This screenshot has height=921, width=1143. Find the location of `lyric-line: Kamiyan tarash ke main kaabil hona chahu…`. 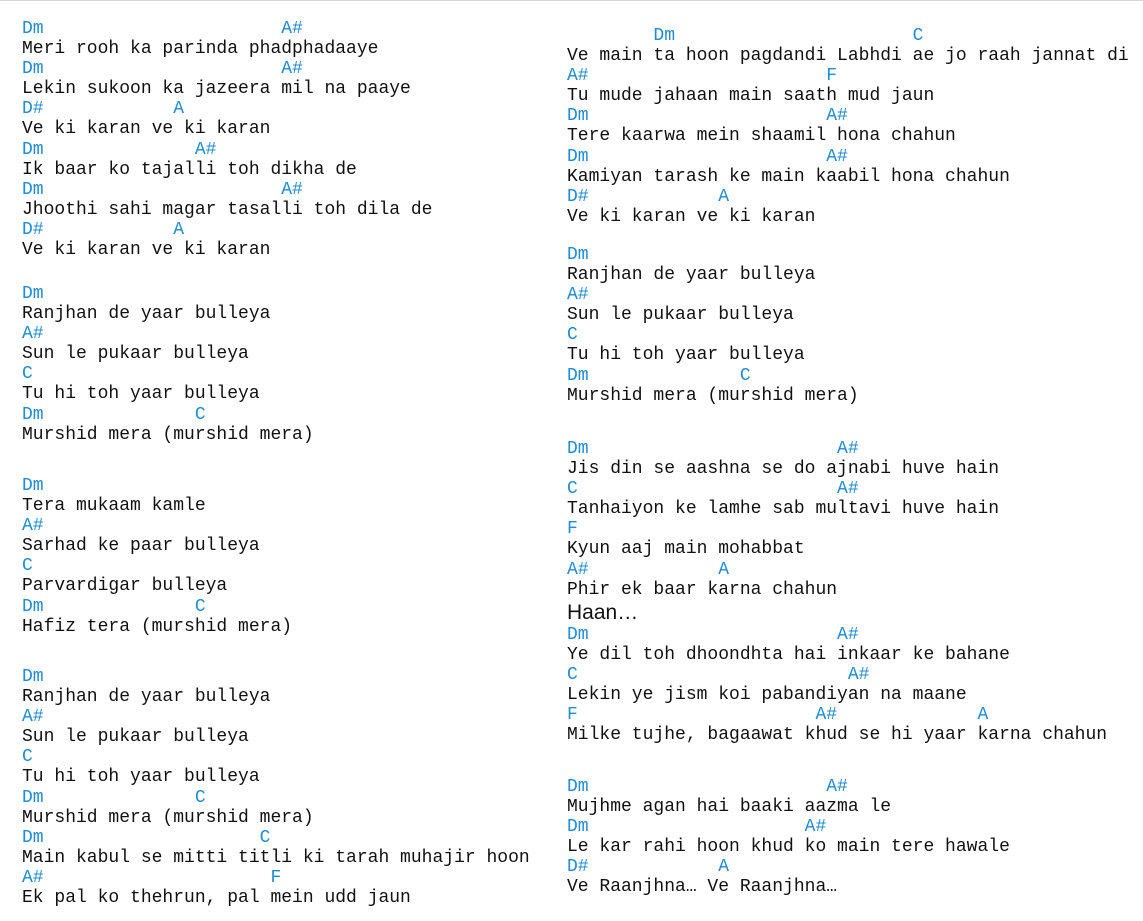

lyric-line: Kamiyan tarash ke main kaabil hona chahu… is located at coordinates (788, 176).